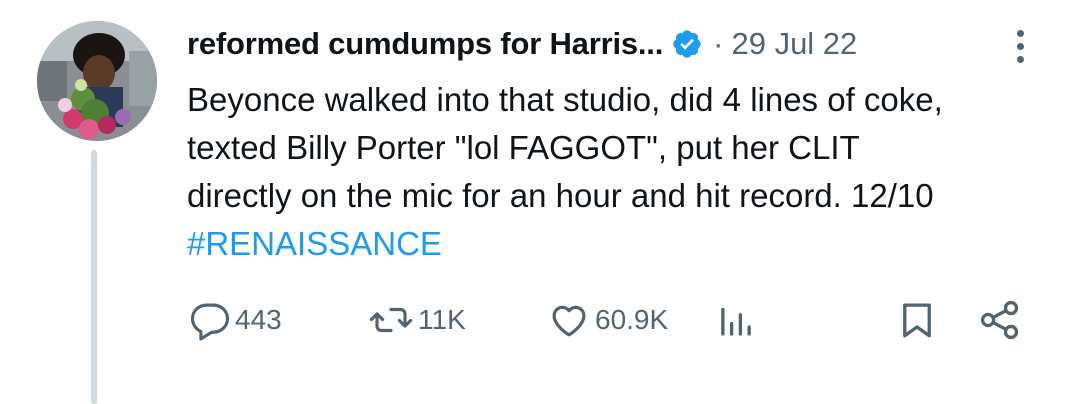 The image size is (1077, 404). I want to click on more-options-icon, so click(1020, 46).